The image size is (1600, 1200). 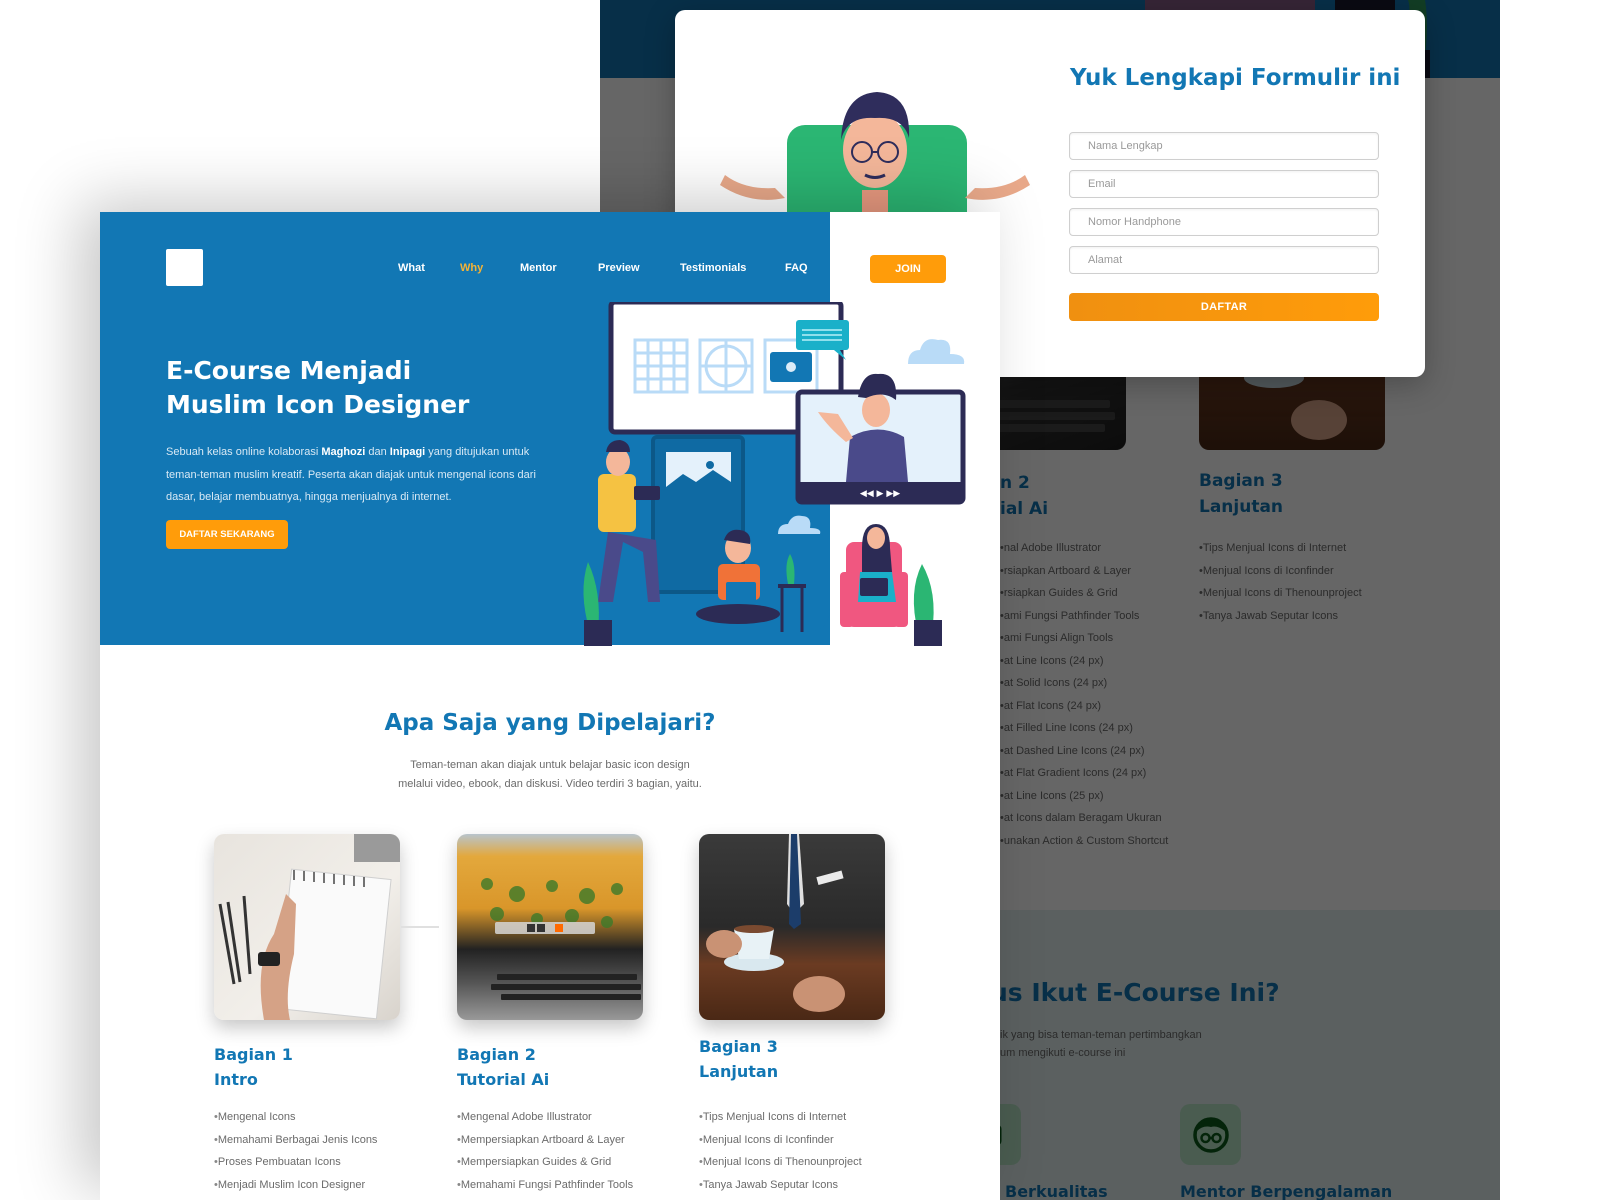 I want to click on notebook-photo, so click(x=307, y=927).